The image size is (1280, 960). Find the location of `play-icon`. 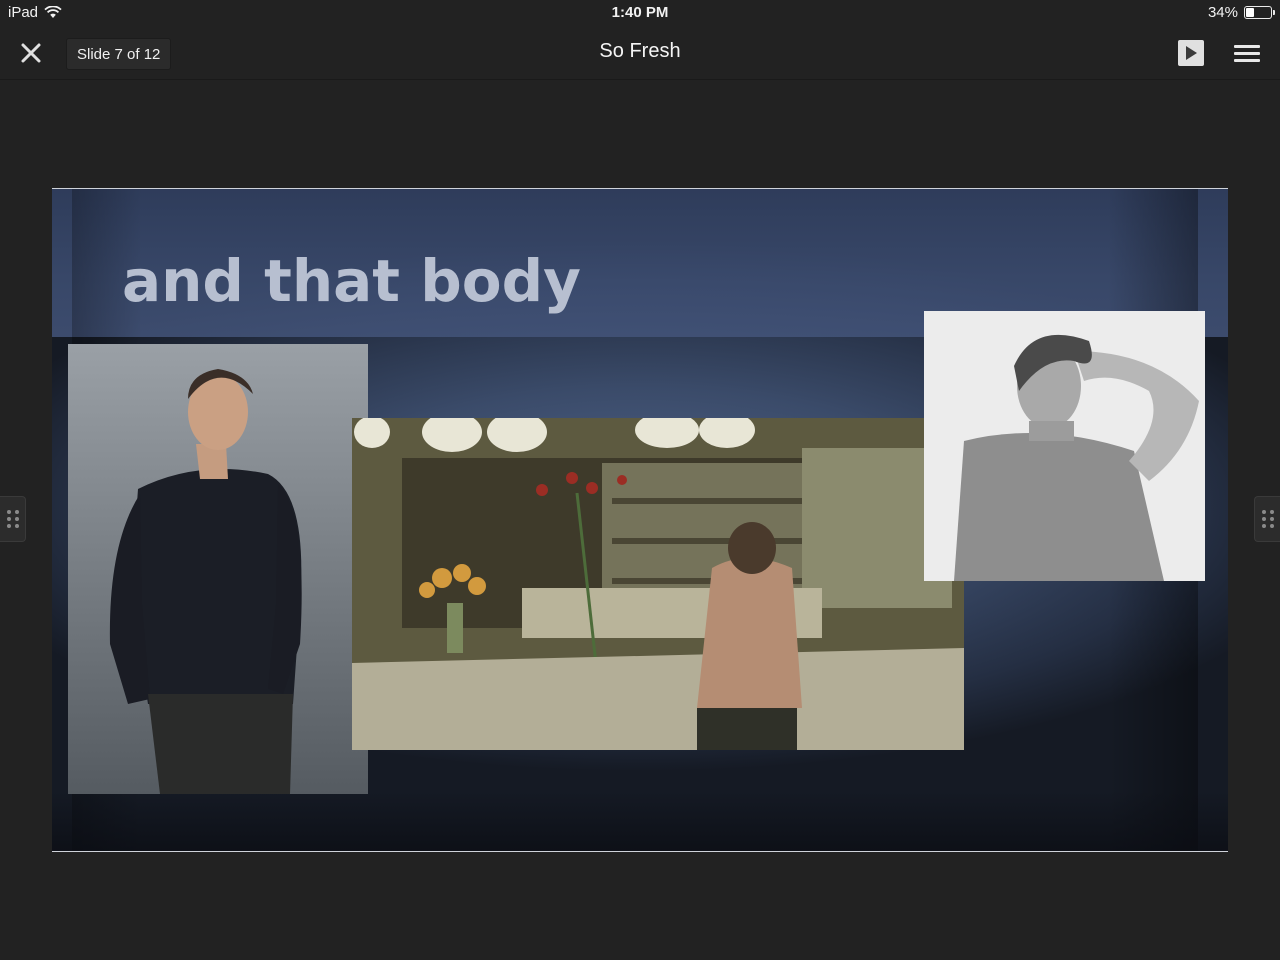

play-icon is located at coordinates (1191, 53).